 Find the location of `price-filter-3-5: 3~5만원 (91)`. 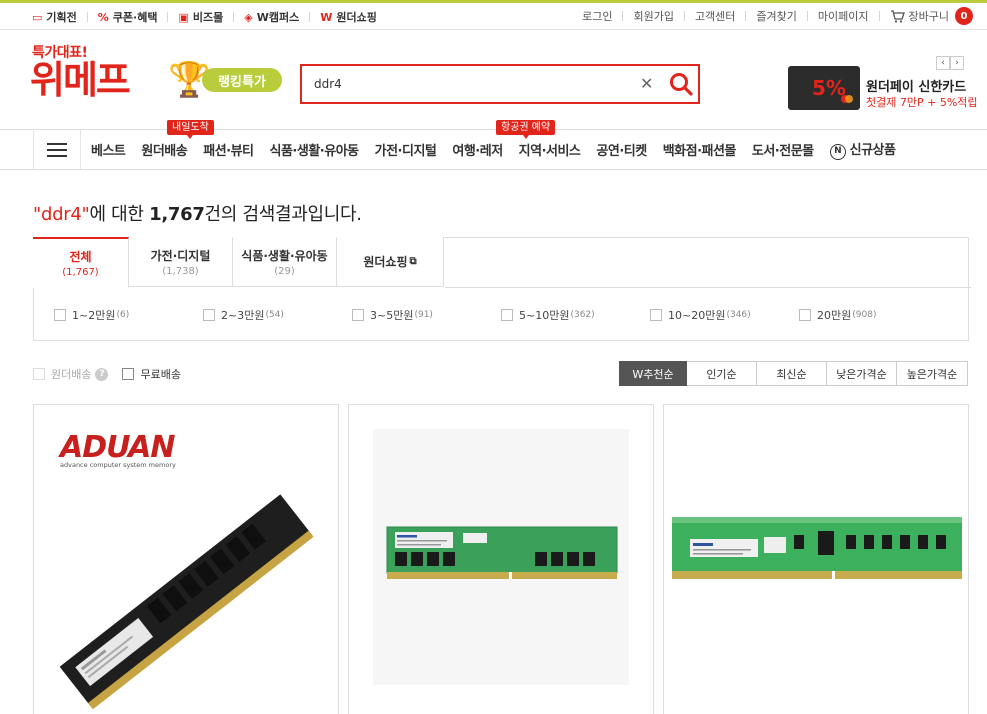

price-filter-3-5: 3~5만원 (91) is located at coordinates (426, 315).